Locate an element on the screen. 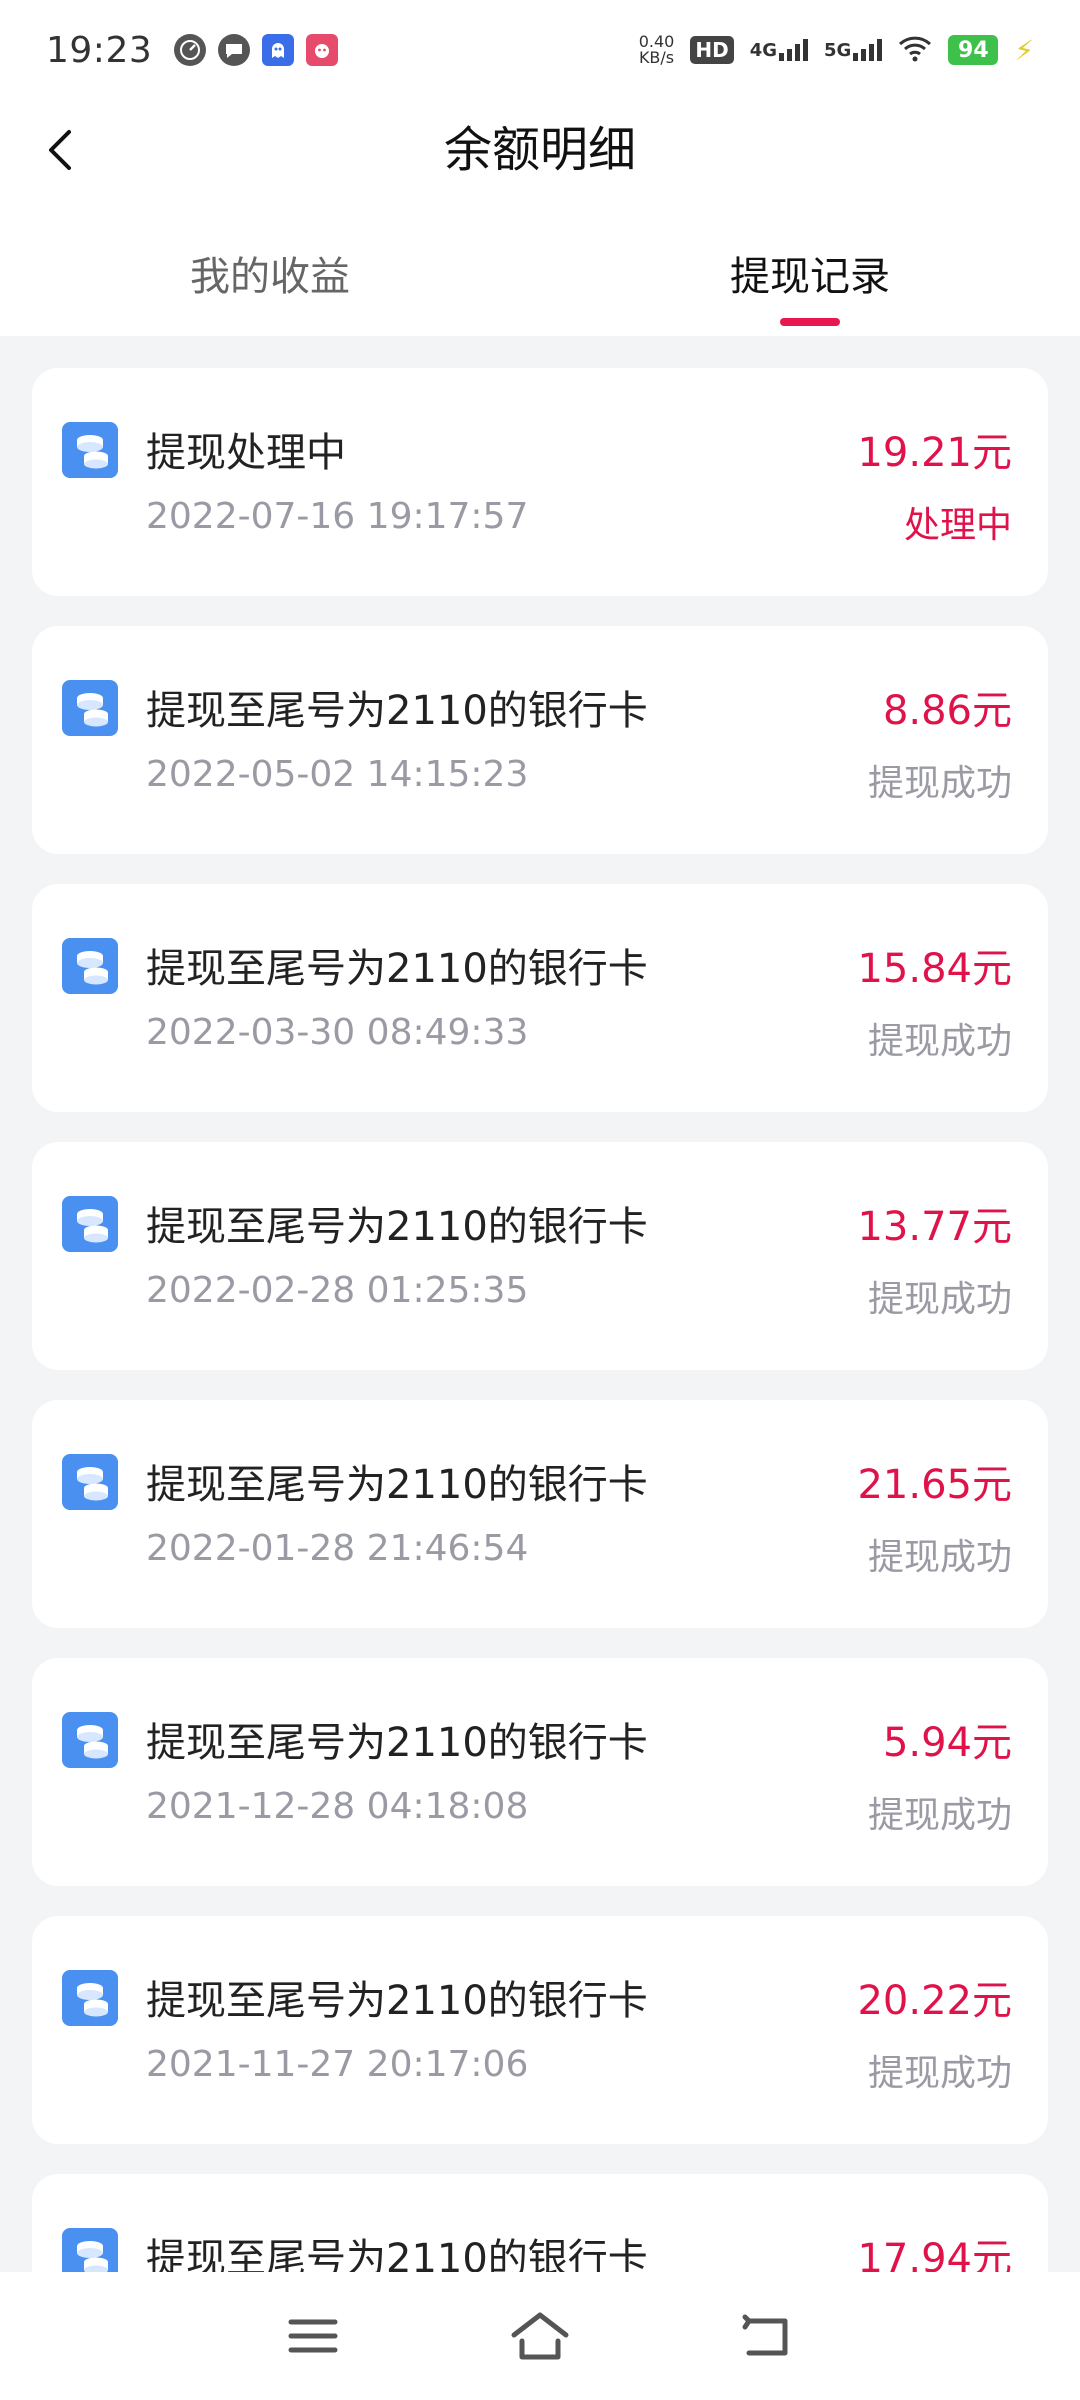 The height and width of the screenshot is (2400, 1080). active-tab-indicator is located at coordinates (810, 322).